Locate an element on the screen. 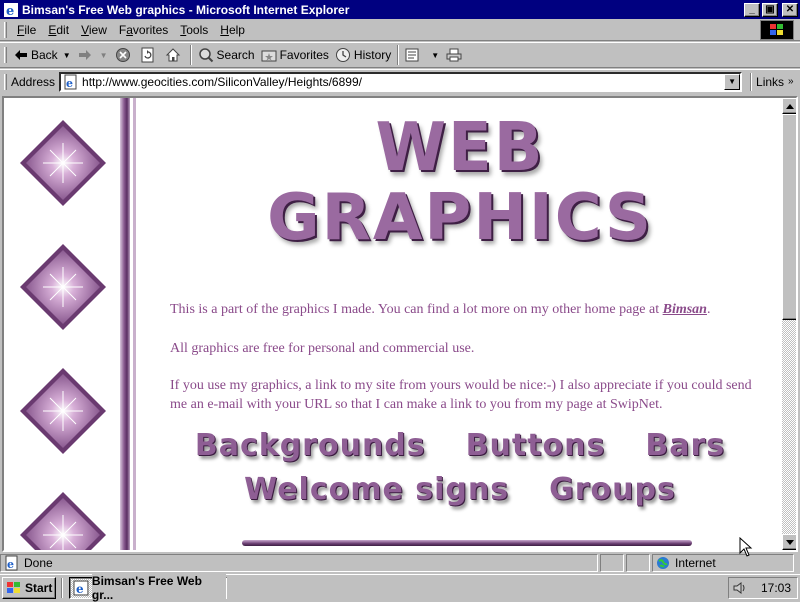 The height and width of the screenshot is (602, 800). mail-dropdown-icon: ▼ is located at coordinates (435, 55).